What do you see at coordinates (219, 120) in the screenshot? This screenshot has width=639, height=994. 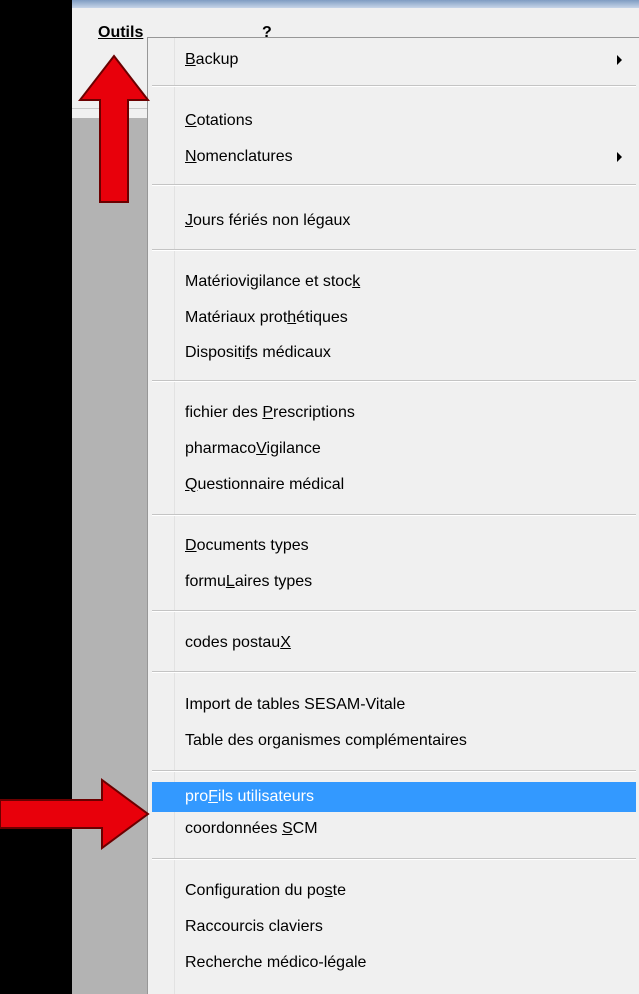 I see `menu-item-label: Cotations` at bounding box center [219, 120].